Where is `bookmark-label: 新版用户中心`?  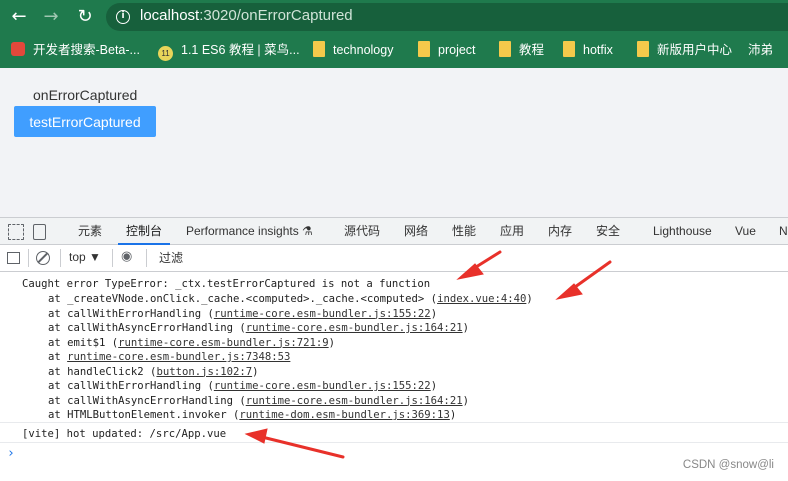 bookmark-label: 新版用户中心 is located at coordinates (695, 50).